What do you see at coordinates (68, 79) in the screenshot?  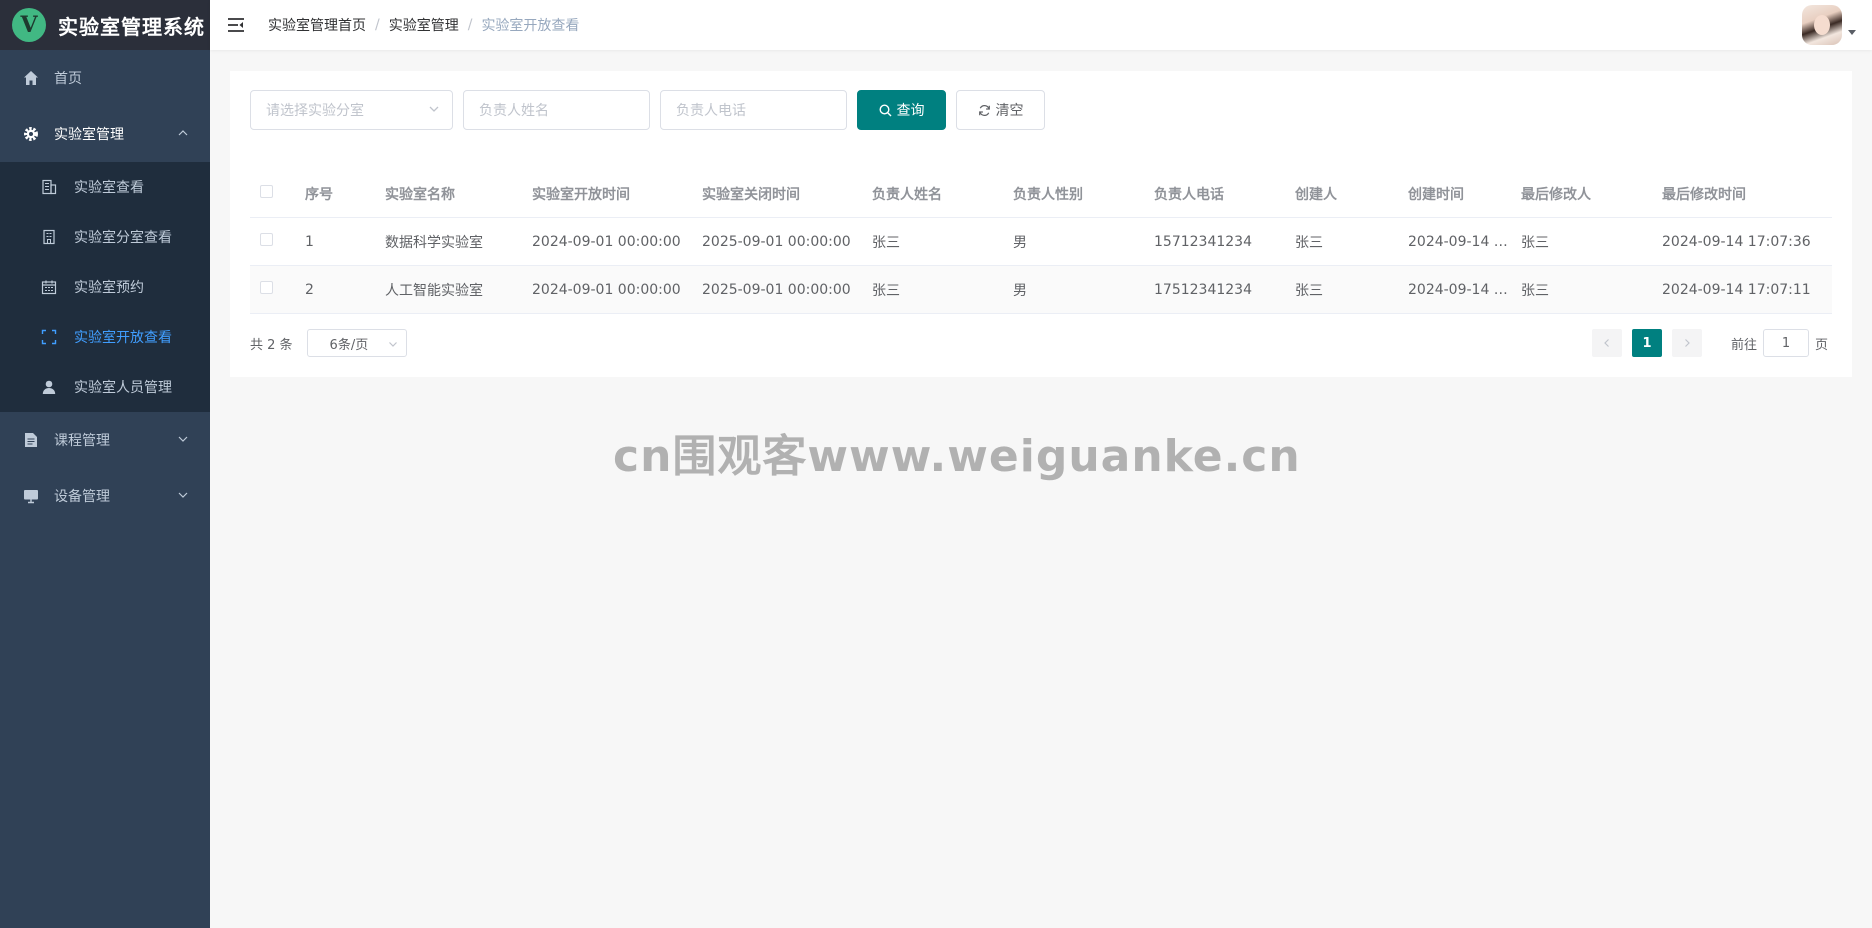 I see `menu-item-label: 首页` at bounding box center [68, 79].